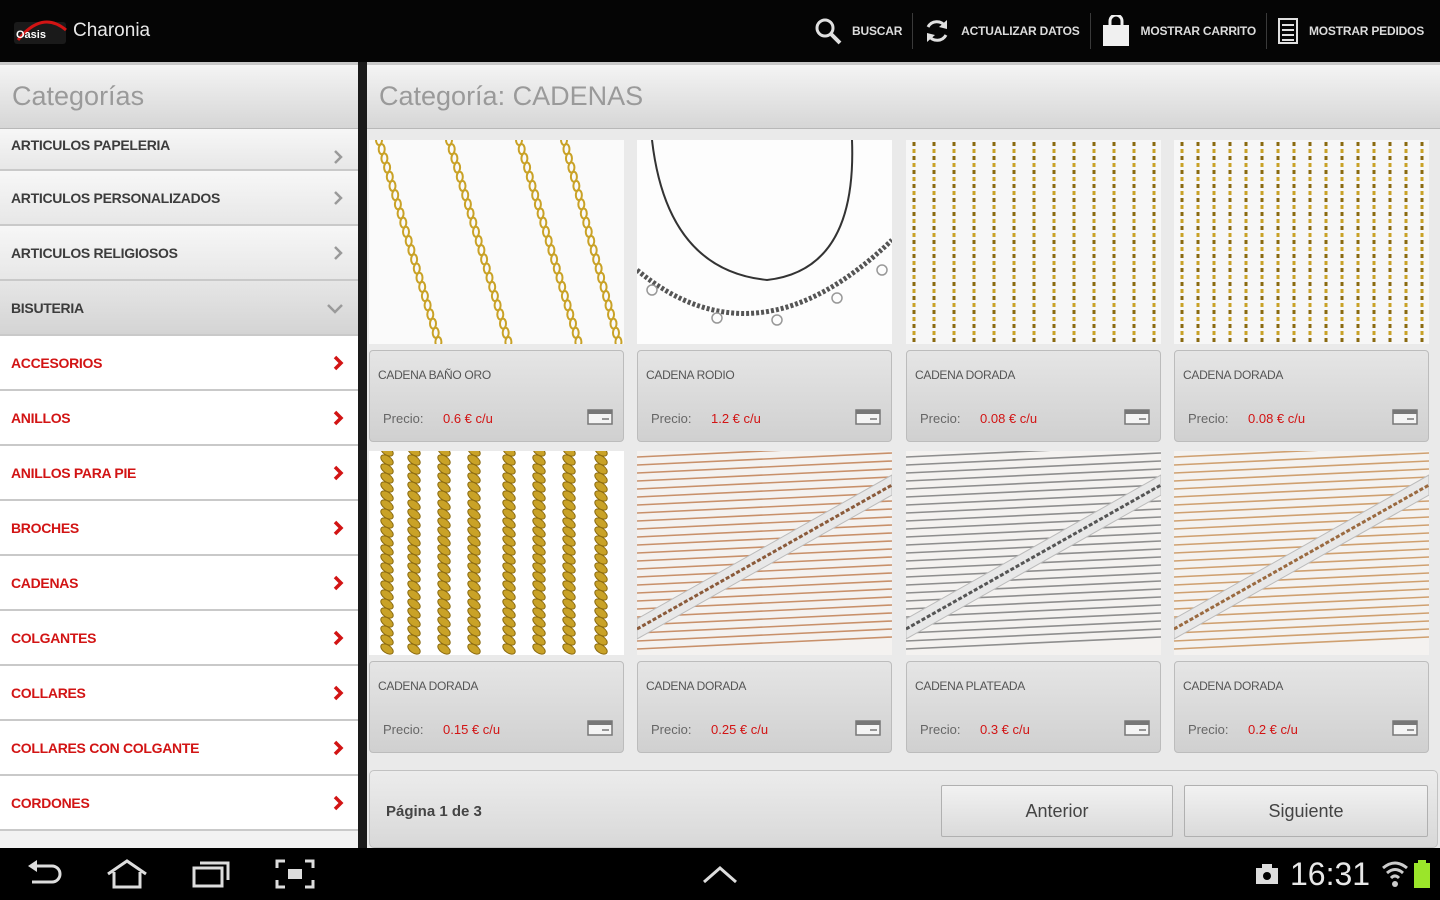  Describe the element at coordinates (179, 363) in the screenshot. I see `category-item: ACCESORIOS` at that location.